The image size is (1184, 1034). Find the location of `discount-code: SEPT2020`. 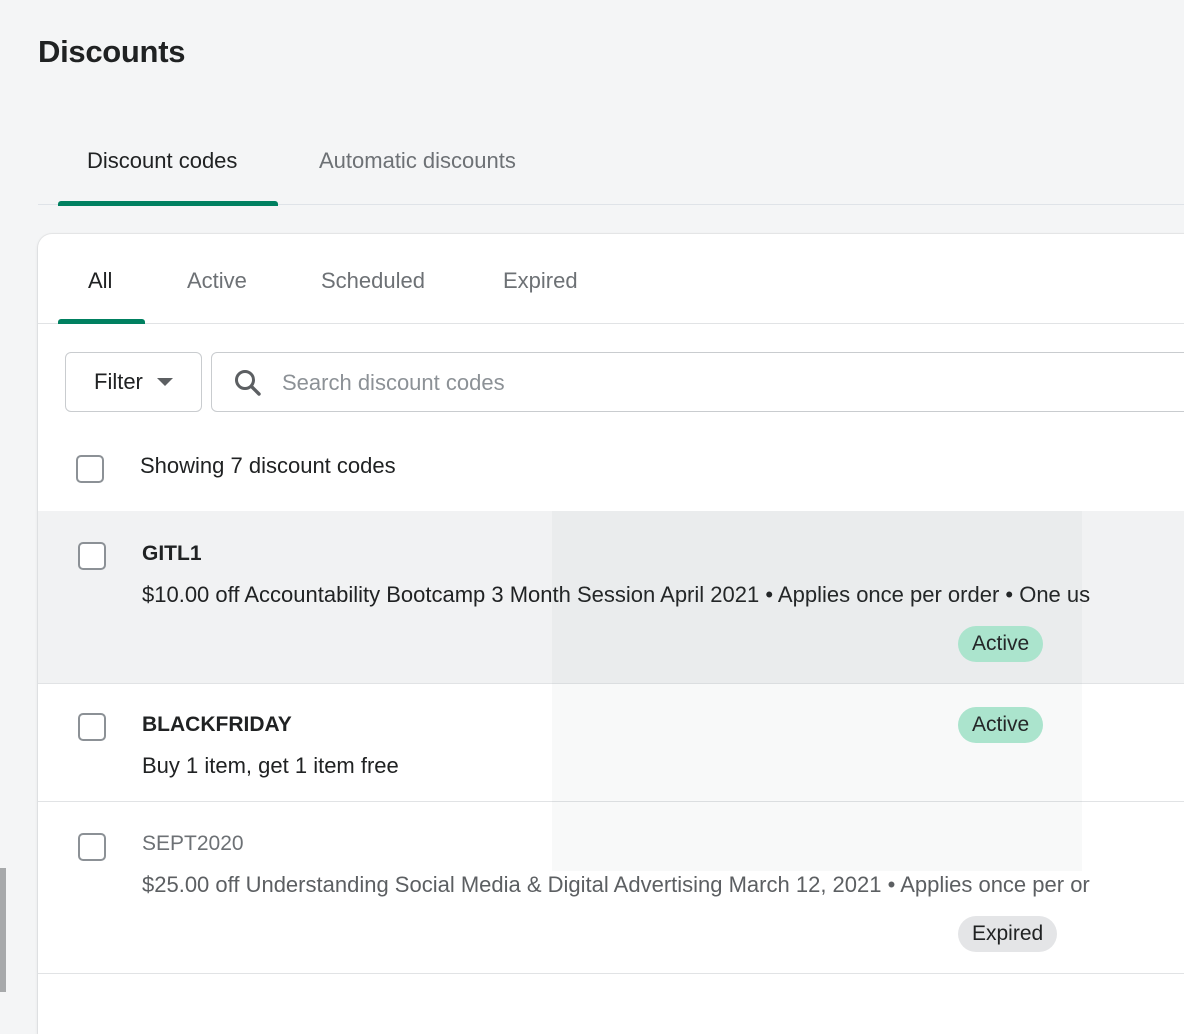

discount-code: SEPT2020 is located at coordinates (193, 843).